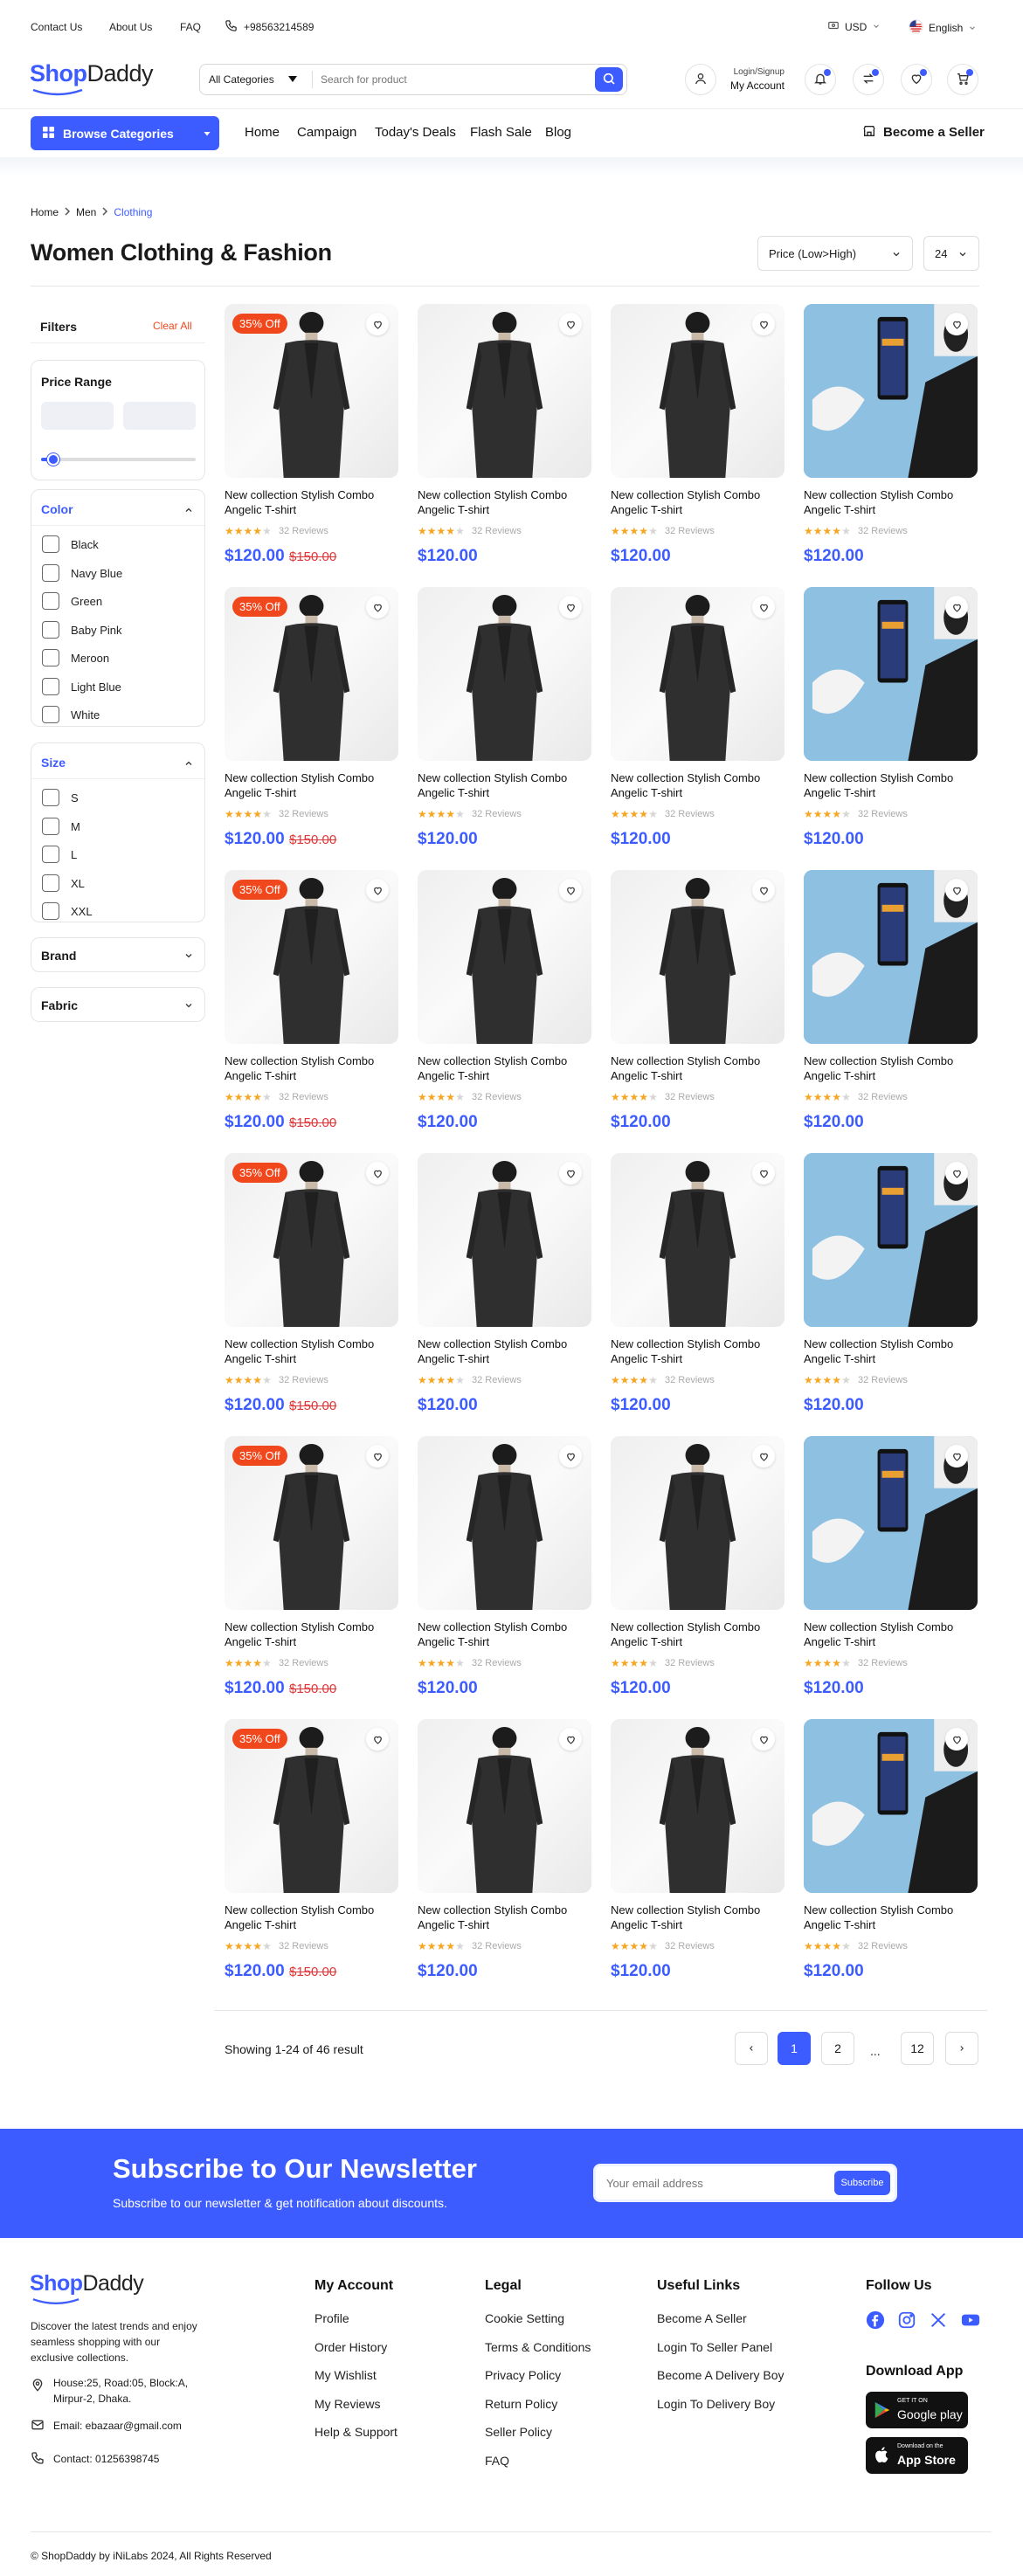 Image resolution: width=1023 pixels, height=2576 pixels. I want to click on prev-page-button, so click(751, 2048).